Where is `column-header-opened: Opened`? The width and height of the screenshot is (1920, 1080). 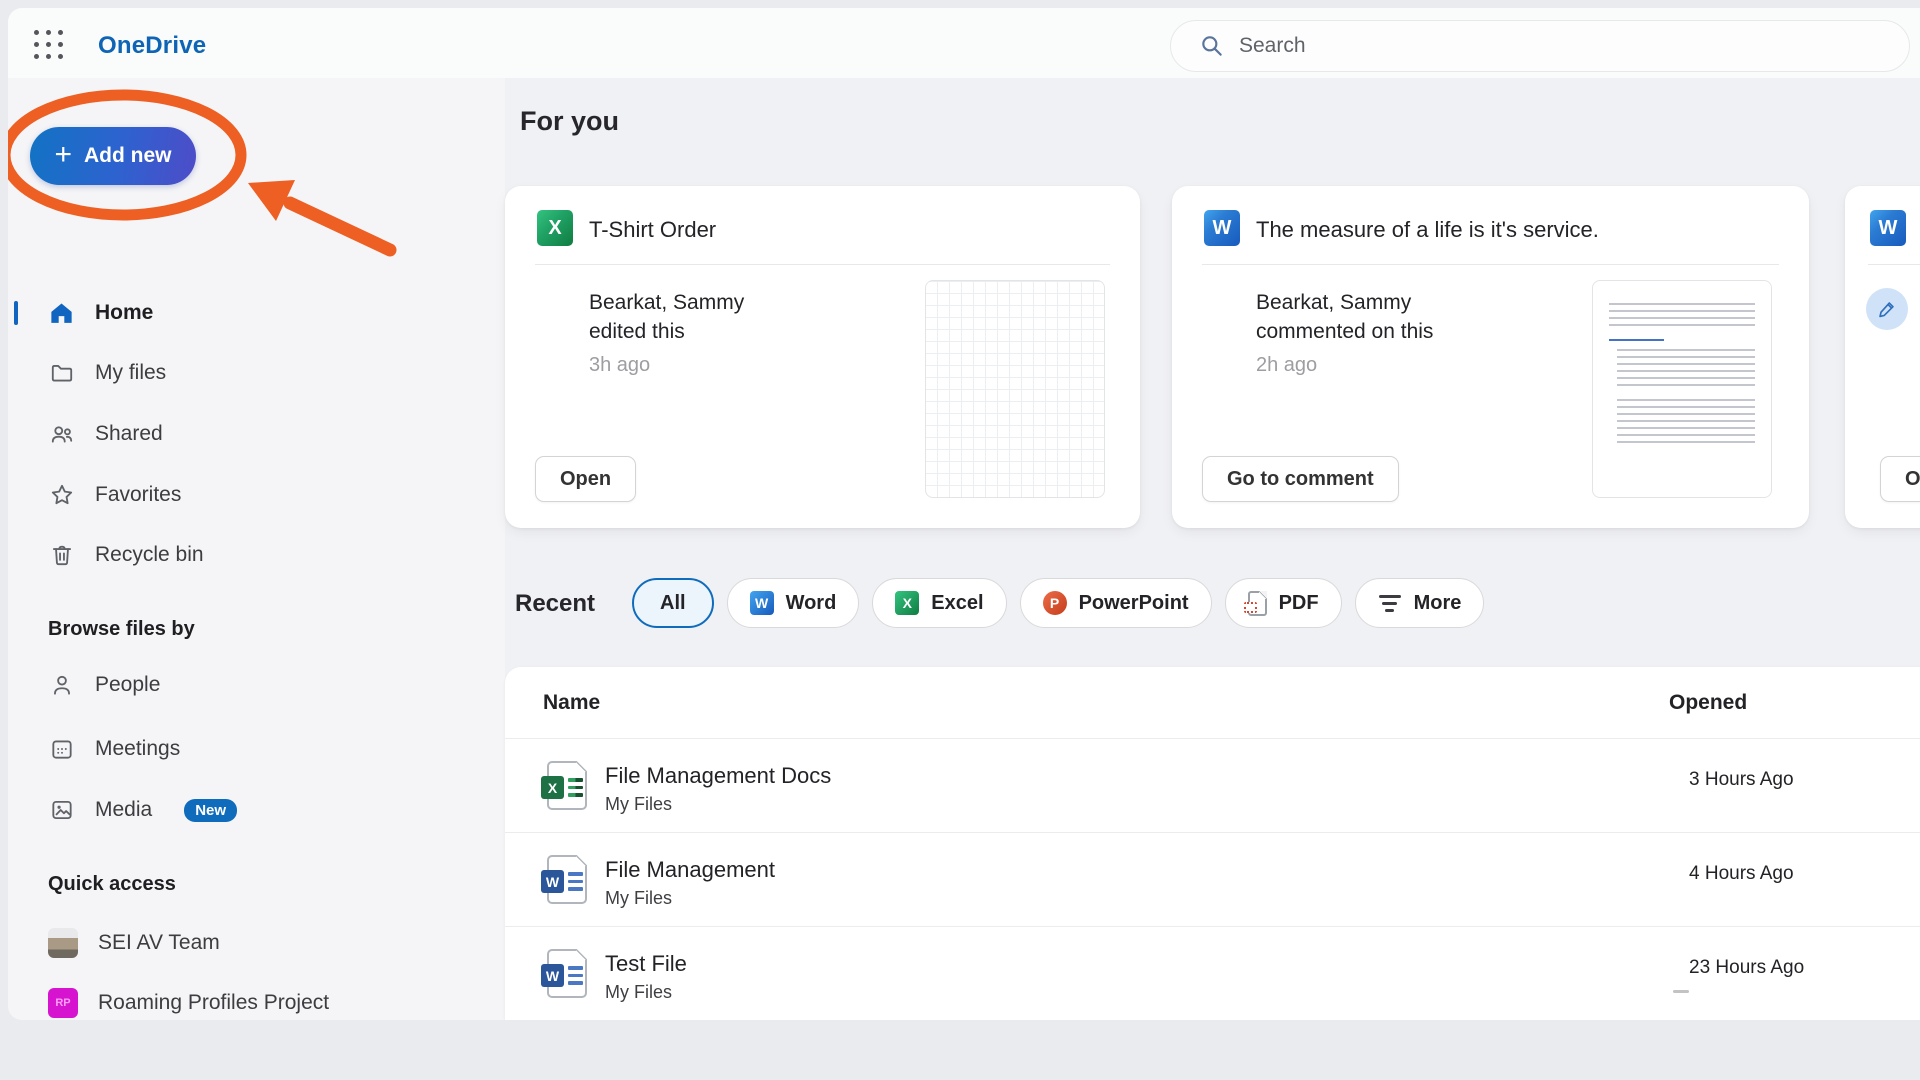
column-header-opened: Opened is located at coordinates (1708, 702).